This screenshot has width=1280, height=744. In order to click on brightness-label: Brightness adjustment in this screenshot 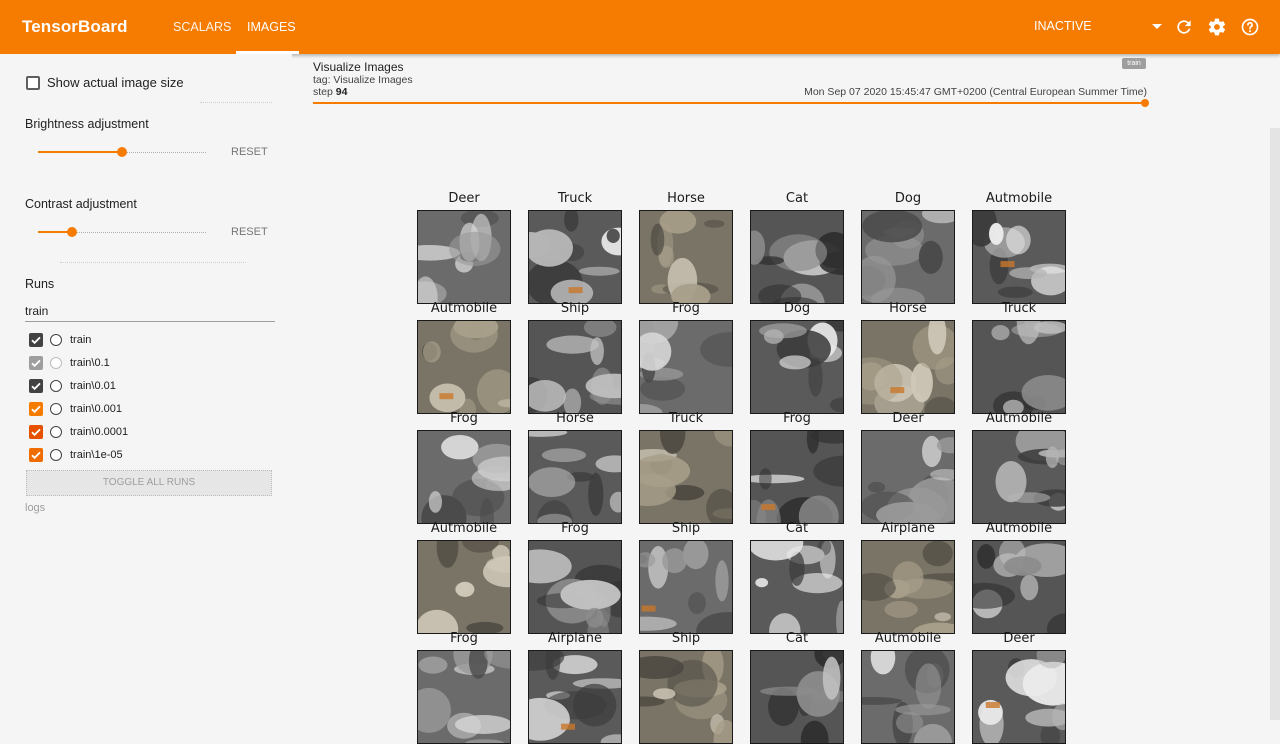, I will do `click(87, 124)`.